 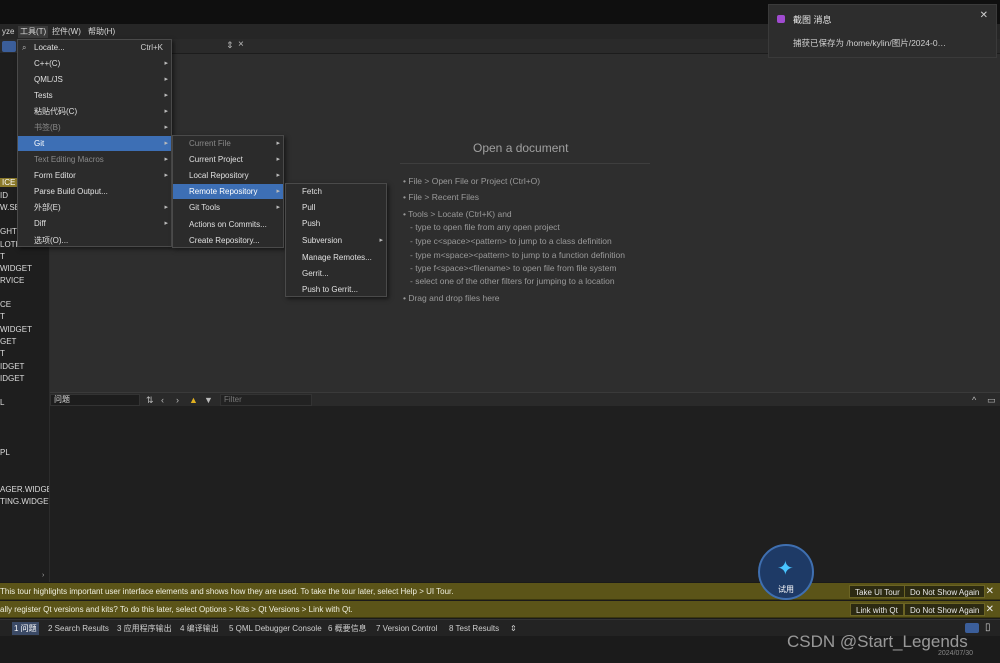 What do you see at coordinates (877, 609) in the screenshot?
I see `link-with-qt-button: Link with Qt` at bounding box center [877, 609].